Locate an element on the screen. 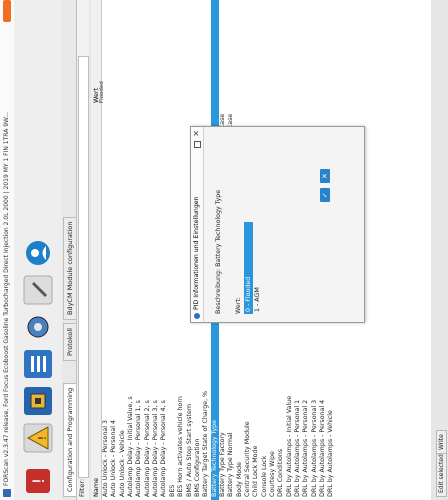 The image size is (448, 500). row-name: BES is located at coordinates (172, 490).